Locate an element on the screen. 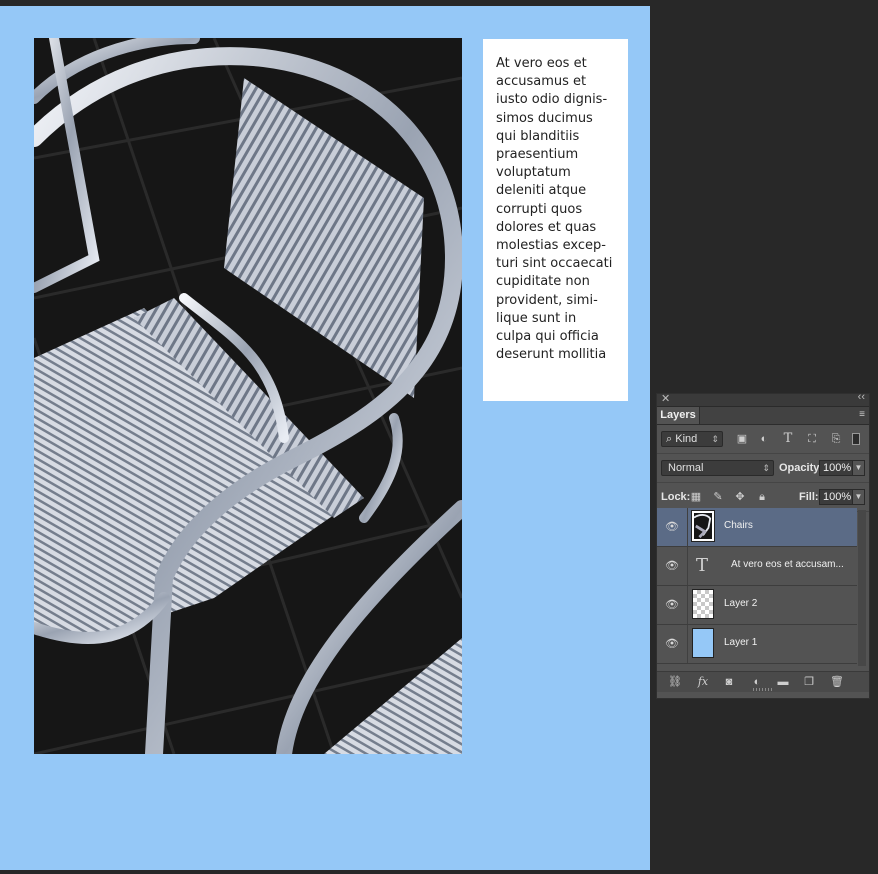 Image resolution: width=878 pixels, height=874 pixels. lock-transparent-pixels-icon: ▦ is located at coordinates (696, 497).